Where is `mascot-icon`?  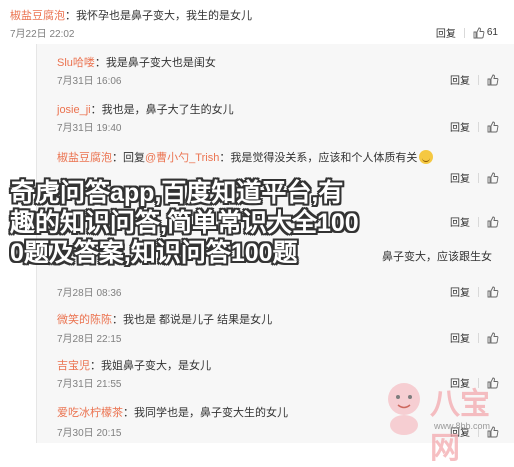
mascot-icon is located at coordinates (404, 409).